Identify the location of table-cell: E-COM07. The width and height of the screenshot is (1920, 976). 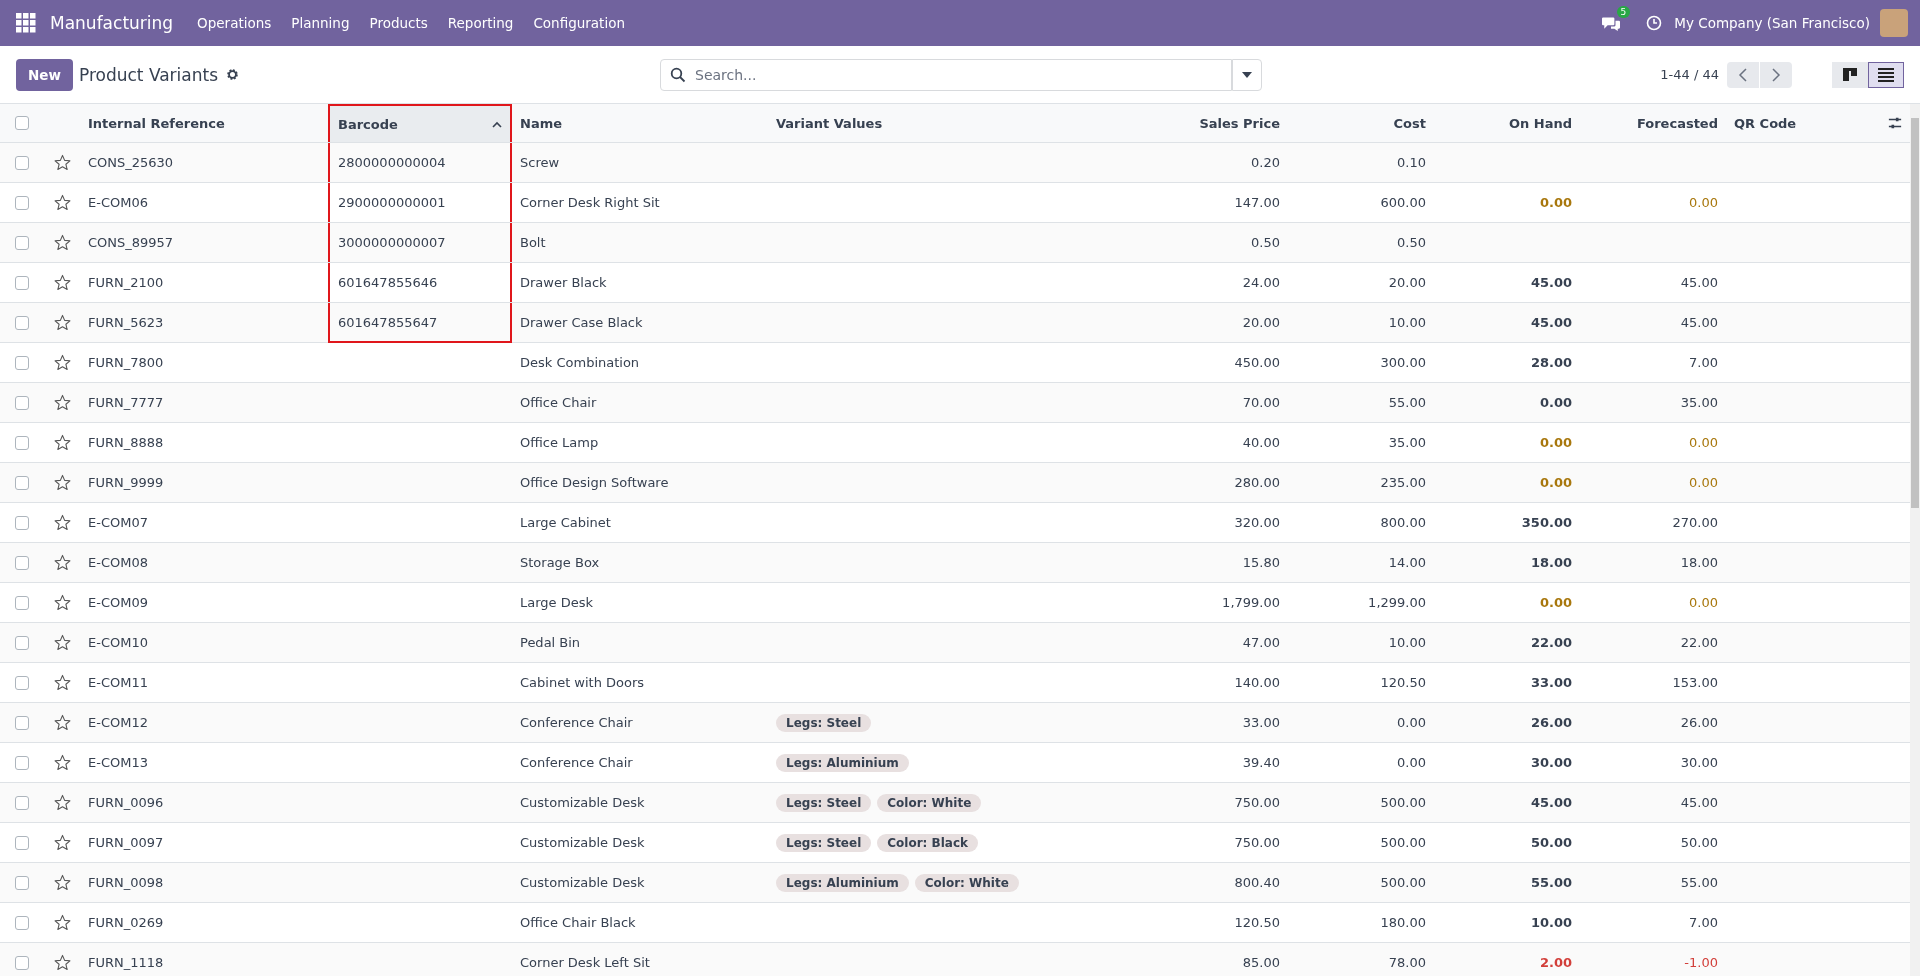
(118, 522).